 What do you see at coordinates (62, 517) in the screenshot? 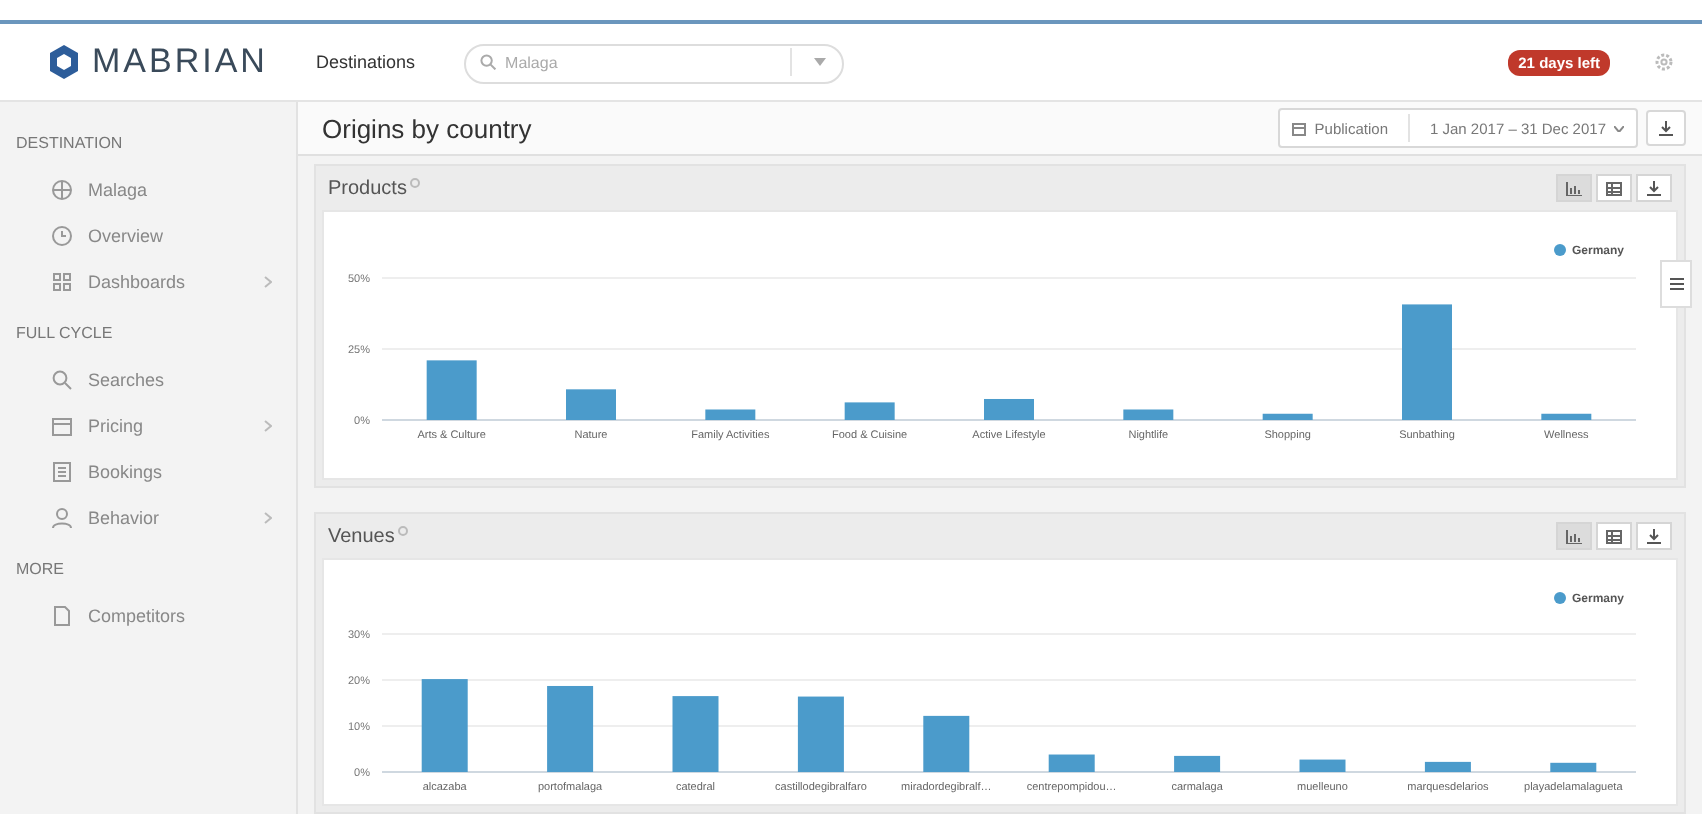
I see `person-icon` at bounding box center [62, 517].